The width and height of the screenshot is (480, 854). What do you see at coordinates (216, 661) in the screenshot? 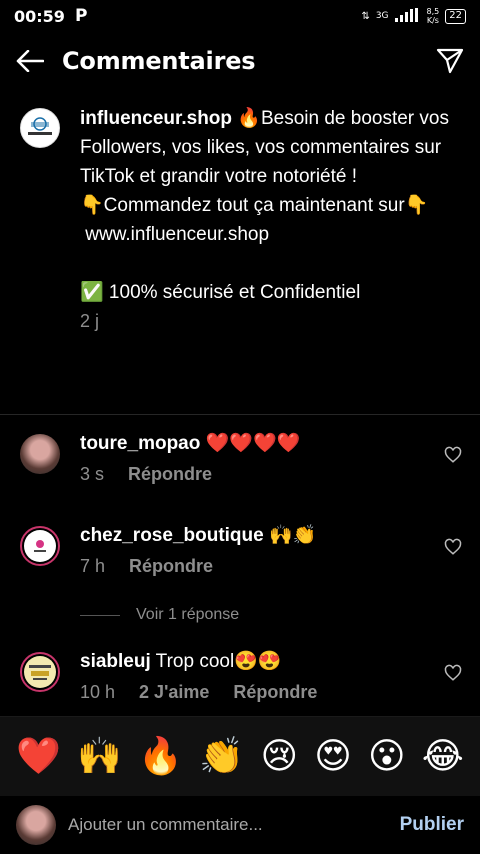
I see `comment-text: Trop cool😍😍` at bounding box center [216, 661].